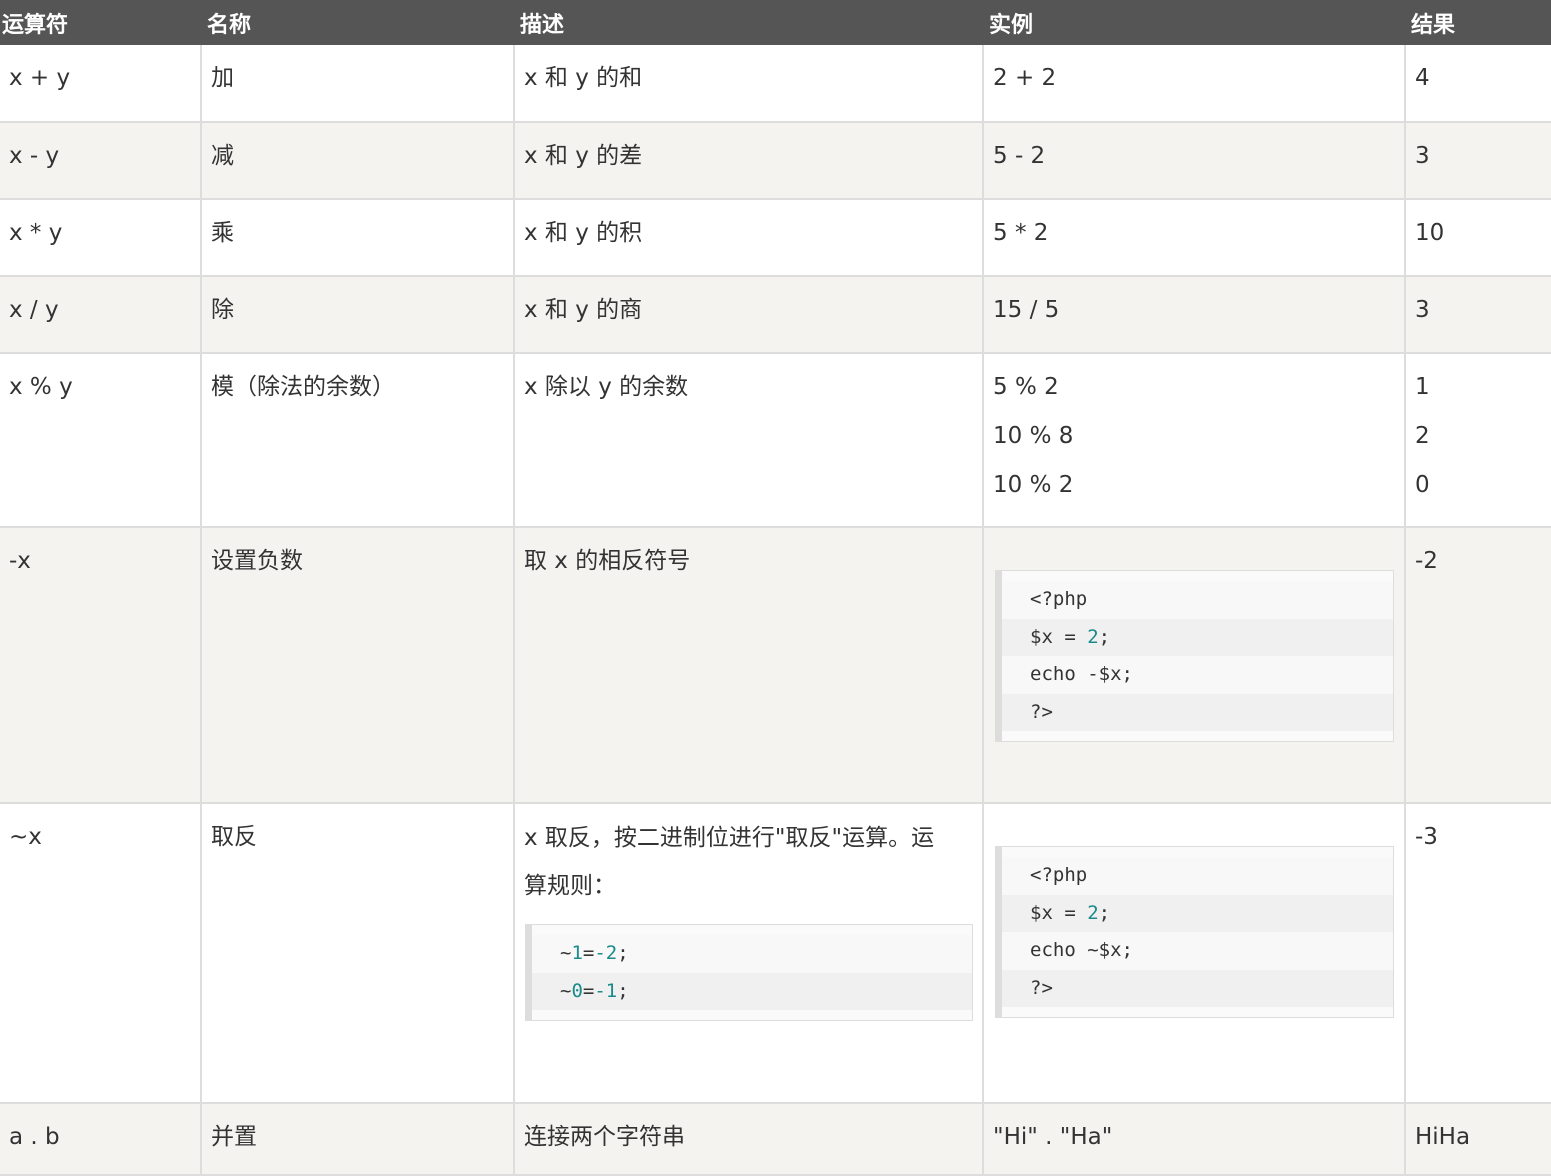  What do you see at coordinates (1193, 161) in the screenshot?
I see `cell-example: 5 - 2` at bounding box center [1193, 161].